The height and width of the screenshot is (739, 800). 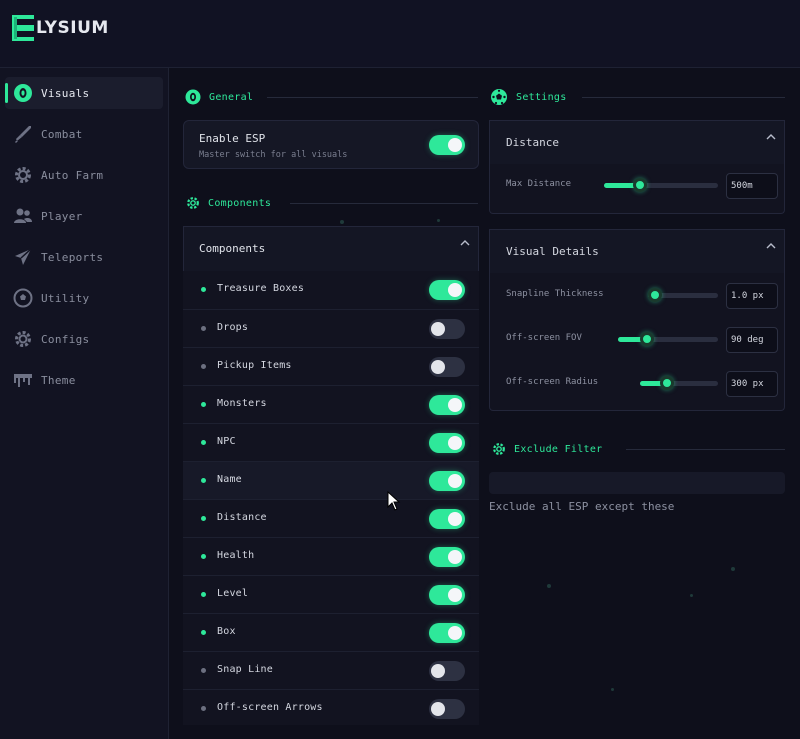 What do you see at coordinates (62, 216) in the screenshot?
I see `sidebar-item-label: Player` at bounding box center [62, 216].